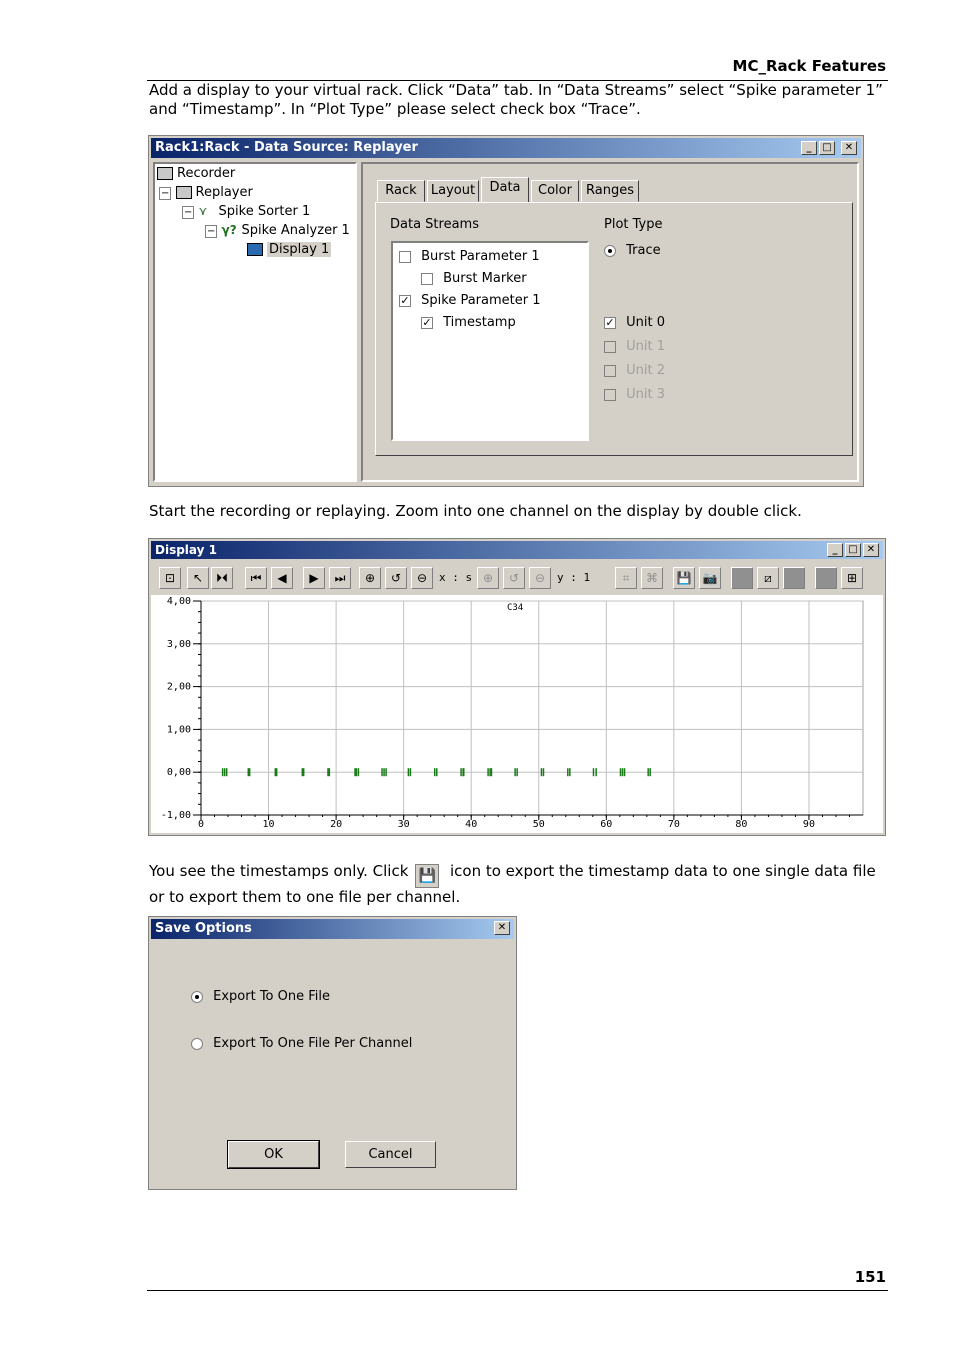 The width and height of the screenshot is (954, 1350). Describe the element at coordinates (870, 1277) in the screenshot. I see `page-number: 151` at that location.